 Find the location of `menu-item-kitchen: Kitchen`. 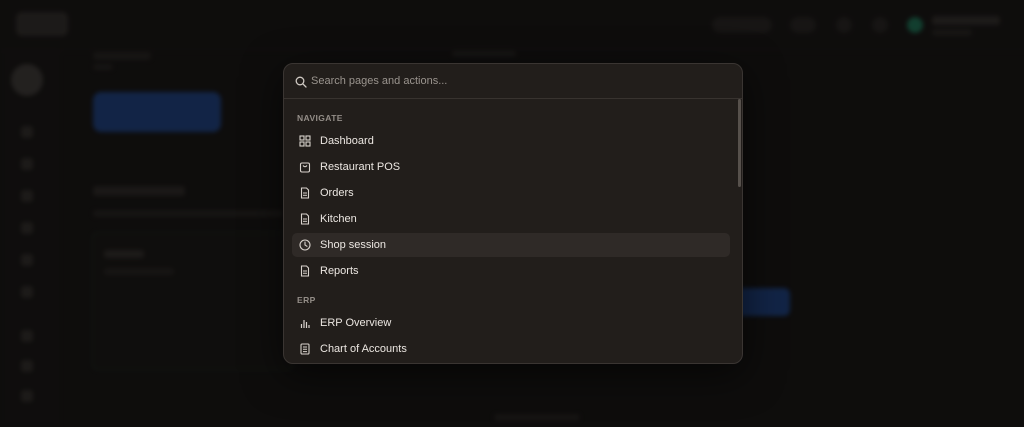

menu-item-kitchen: Kitchen is located at coordinates (511, 219).